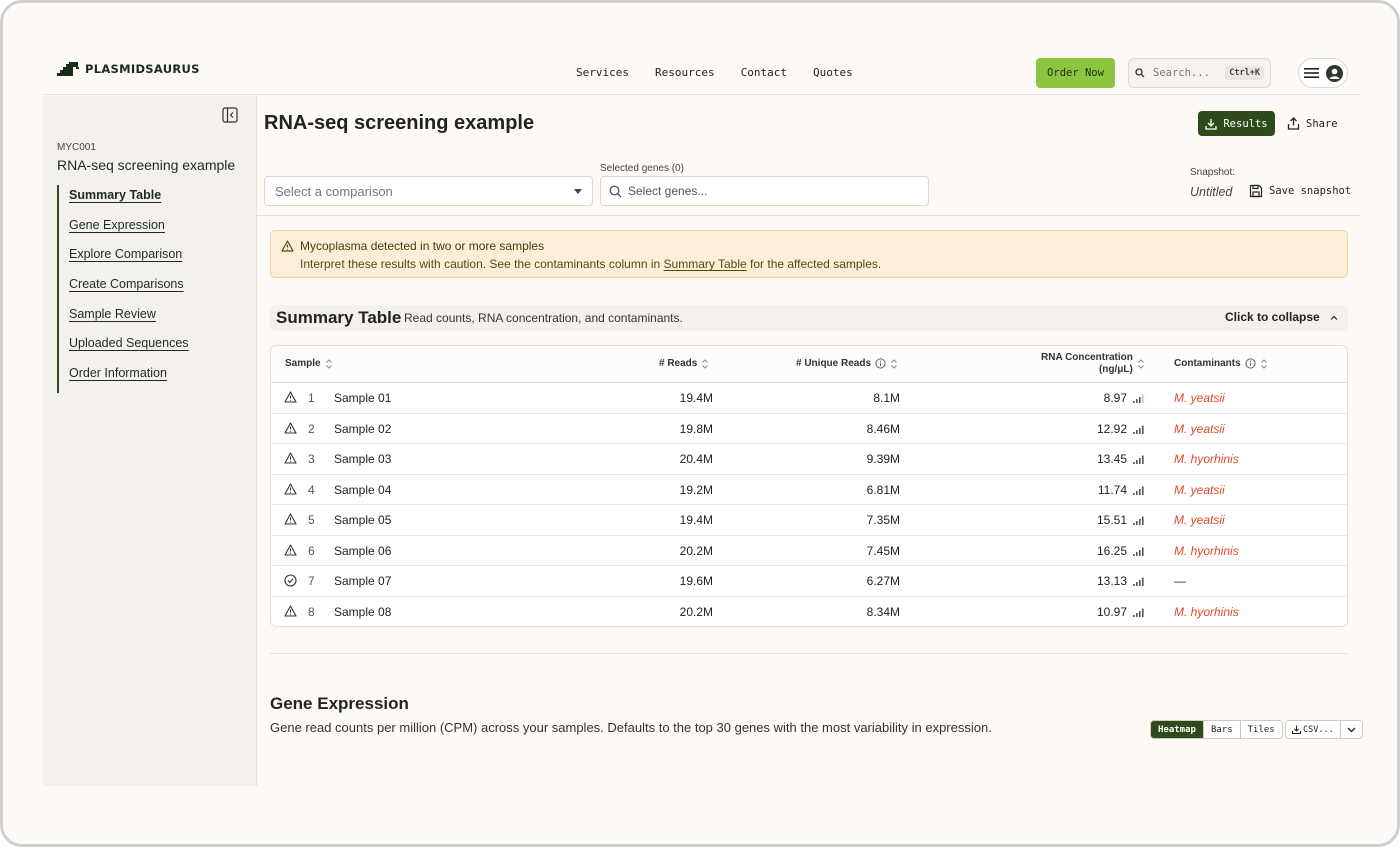  I want to click on col-rna-label: RNA Concentration (ng/μL), so click(1087, 364).